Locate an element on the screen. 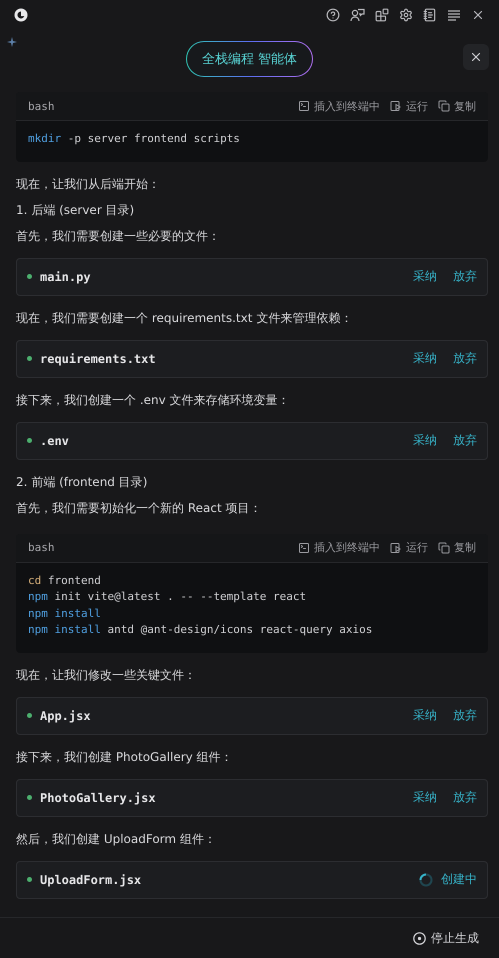 The image size is (499, 958). close-button is located at coordinates (476, 57).